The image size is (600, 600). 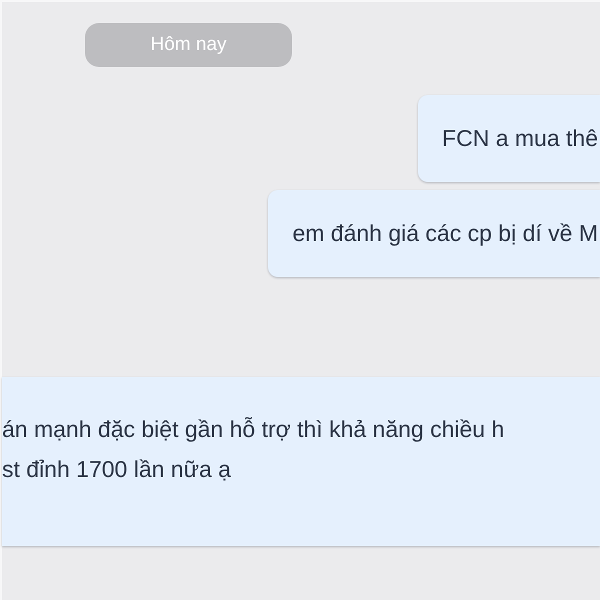 I want to click on message-text: FCN a mua thê, so click(x=520, y=139).